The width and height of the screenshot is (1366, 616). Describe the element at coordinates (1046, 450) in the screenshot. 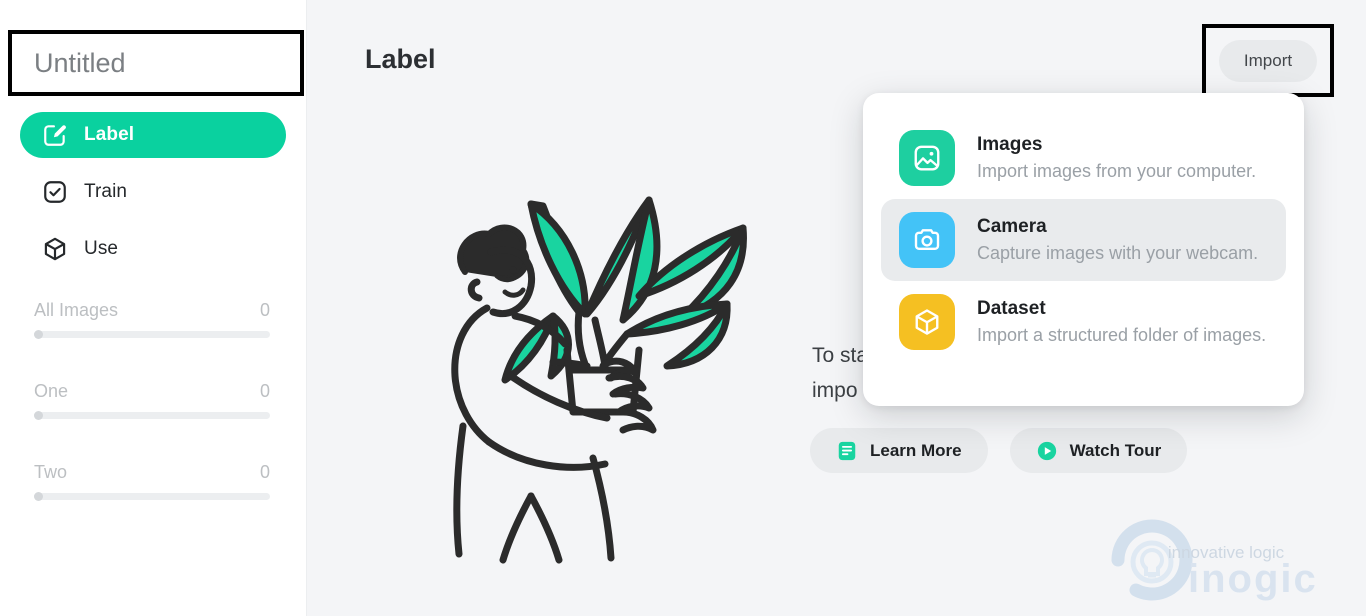

I see `play-circle-icon` at that location.